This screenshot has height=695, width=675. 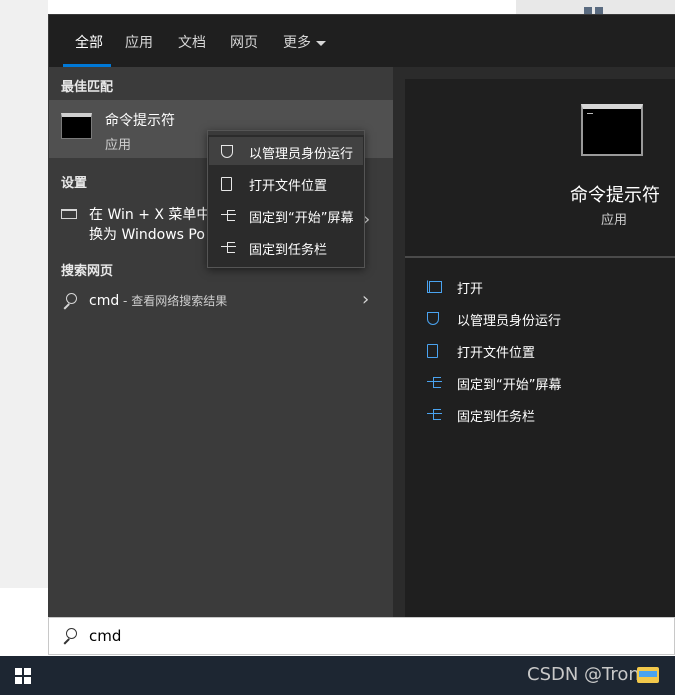 What do you see at coordinates (288, 250) in the screenshot?
I see `context-pin-to-taskbar-label: 固定到任务栏` at bounding box center [288, 250].